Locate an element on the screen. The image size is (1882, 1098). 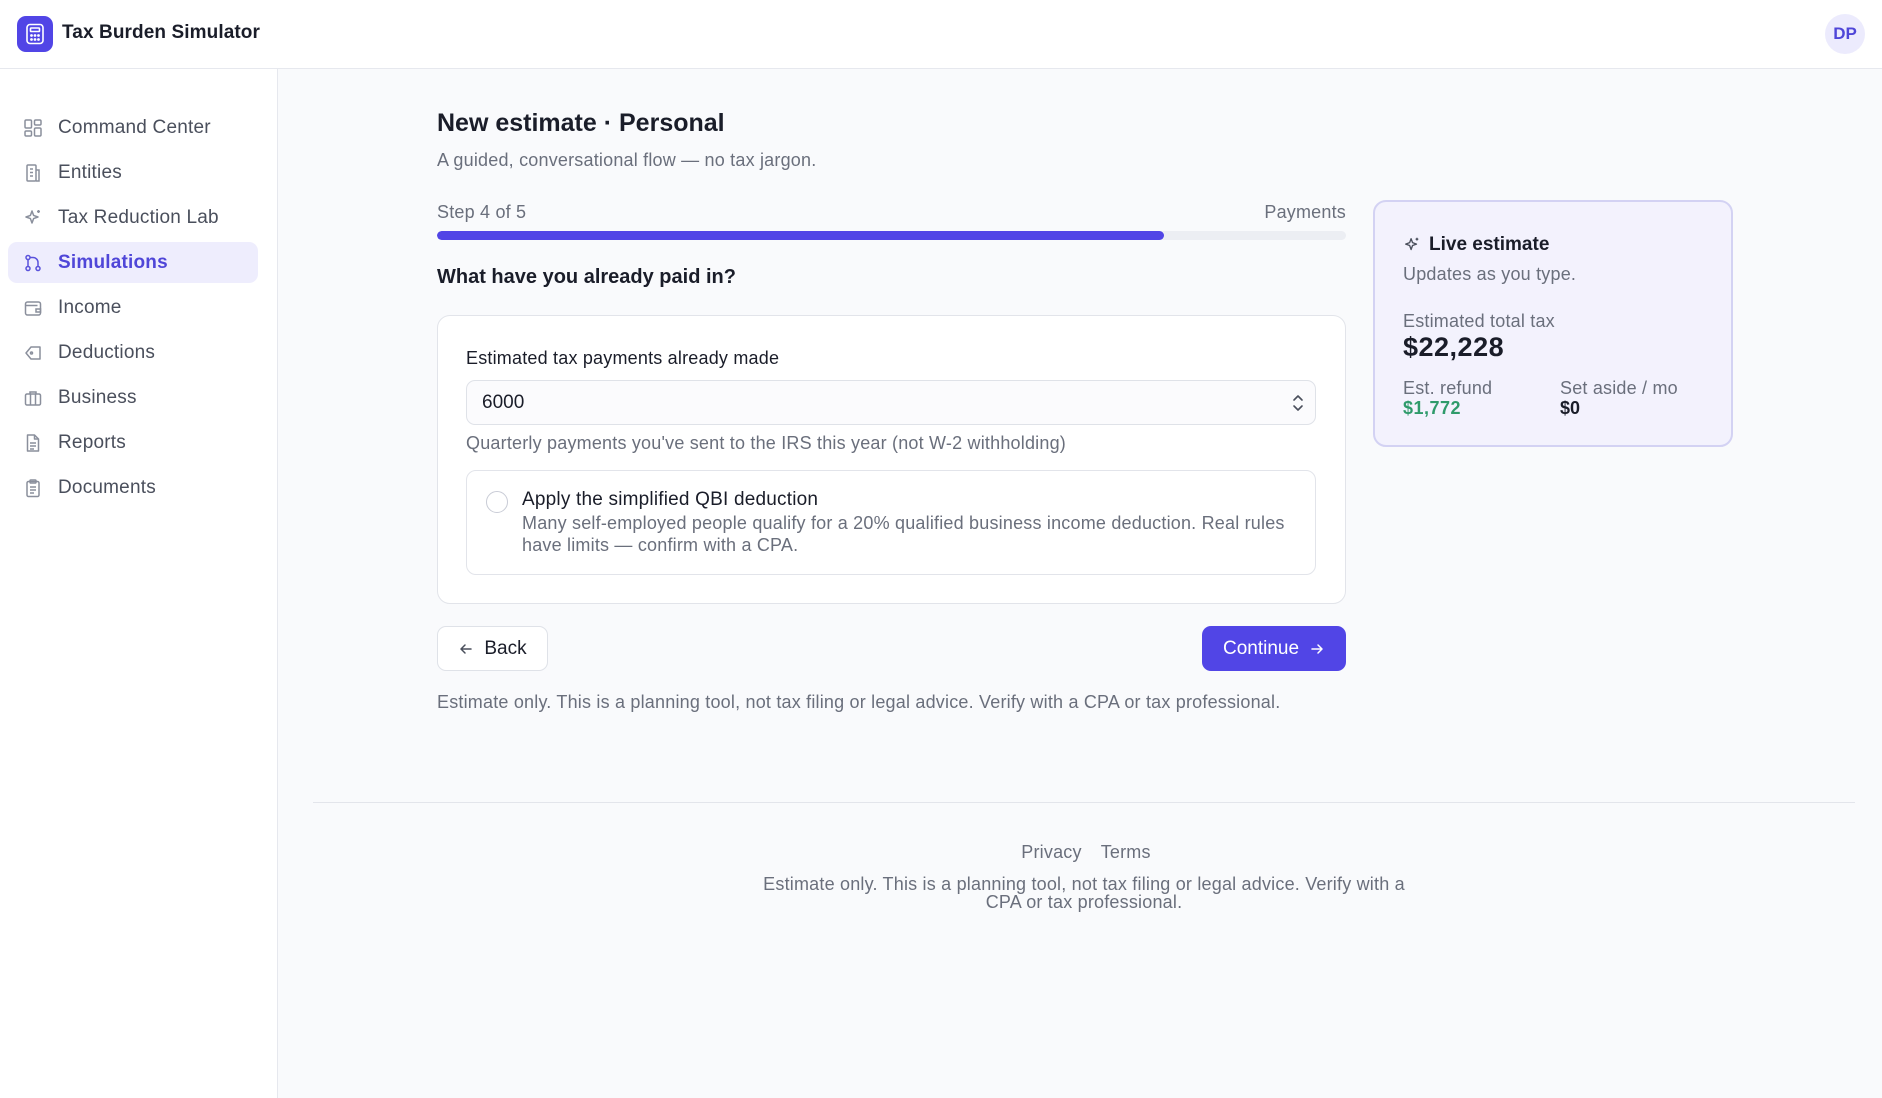
sidebar-item-deductions: Deductions is located at coordinates (133, 352).